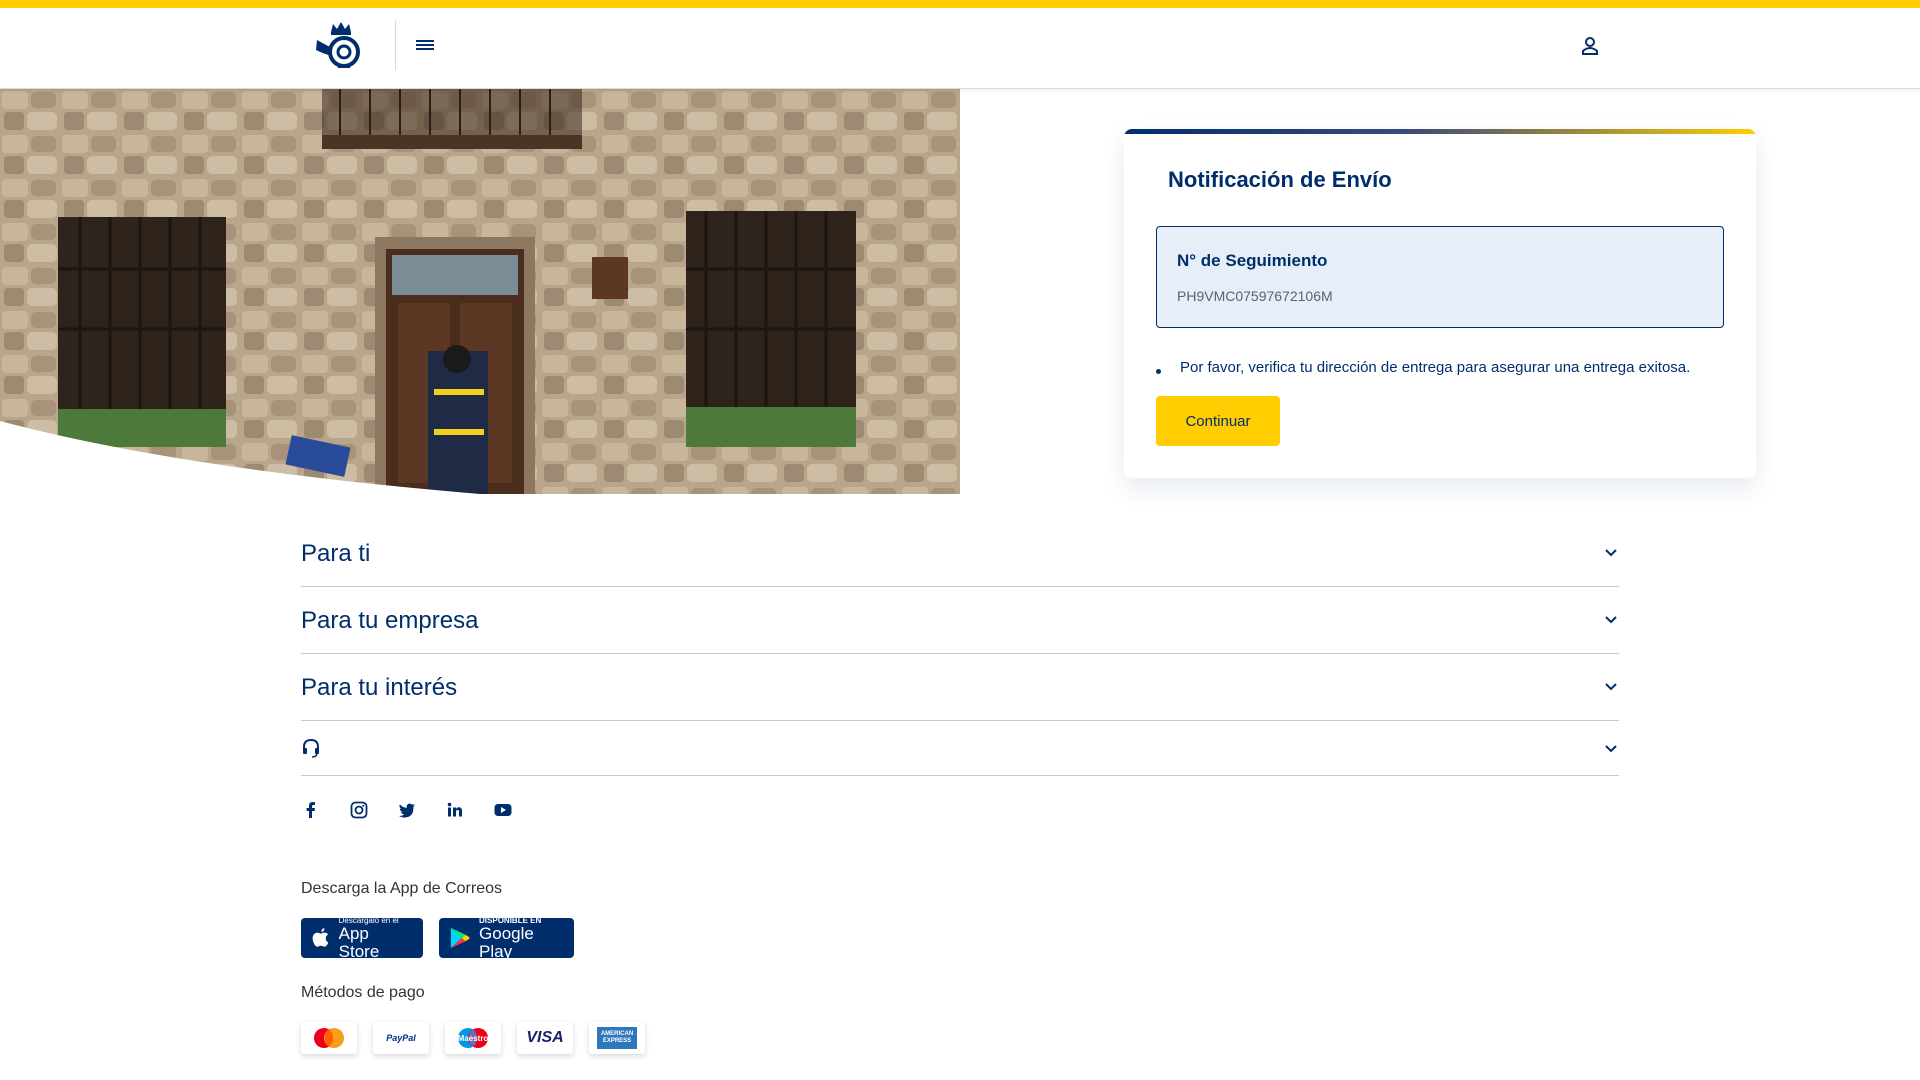 The width and height of the screenshot is (1920, 1080). Describe the element at coordinates (460, 938) in the screenshot. I see `google-play-icon` at that location.